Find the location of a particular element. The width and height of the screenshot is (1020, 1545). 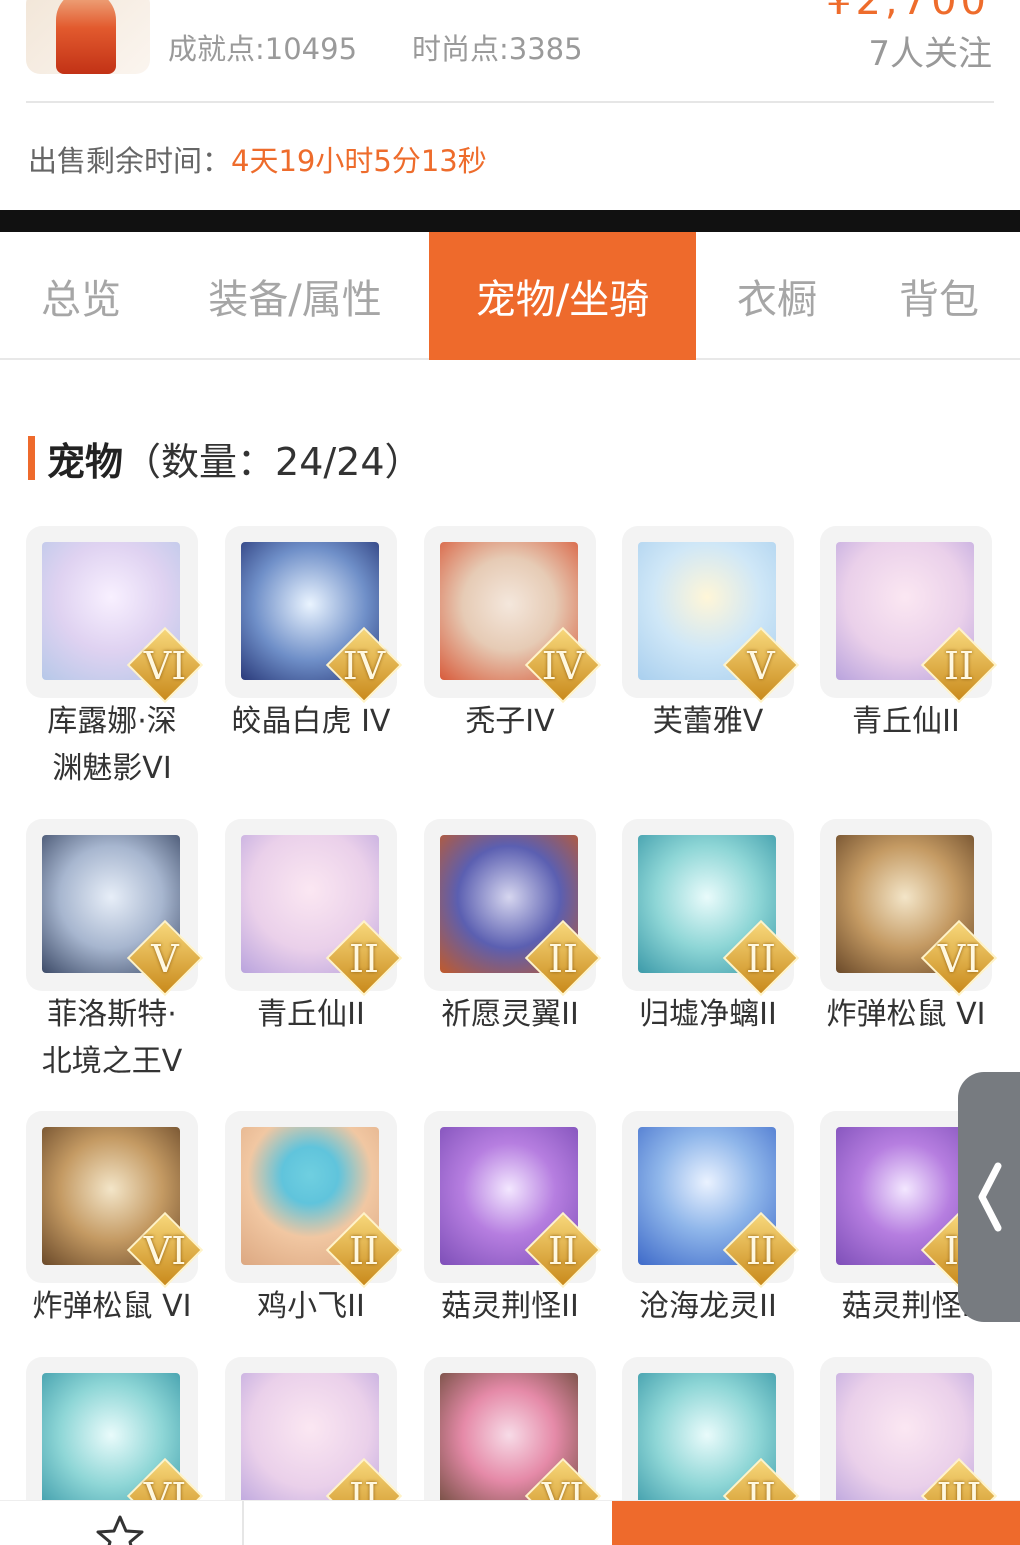

side-expand-button is located at coordinates (989, 1197).